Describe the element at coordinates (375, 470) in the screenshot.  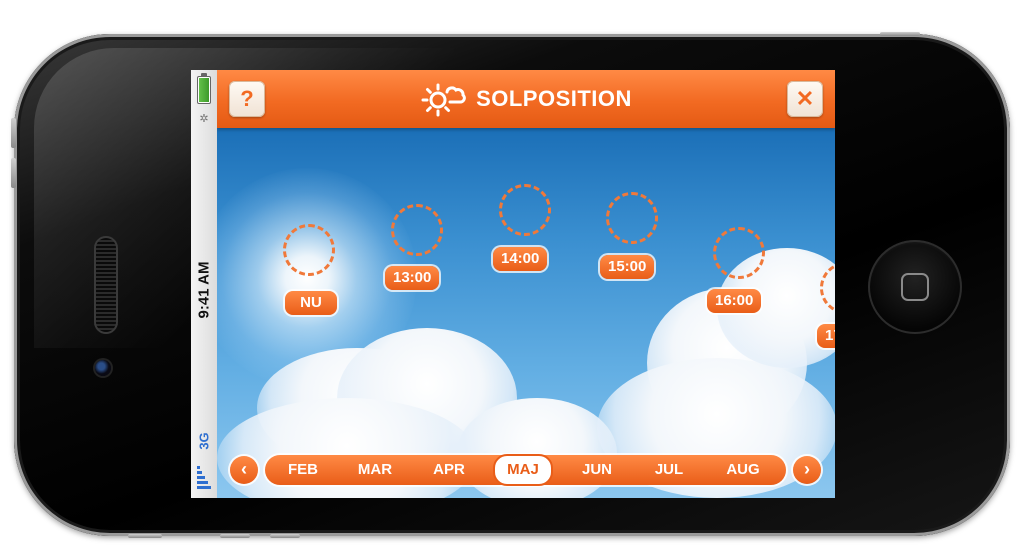
I see `month-mar: MAR` at that location.